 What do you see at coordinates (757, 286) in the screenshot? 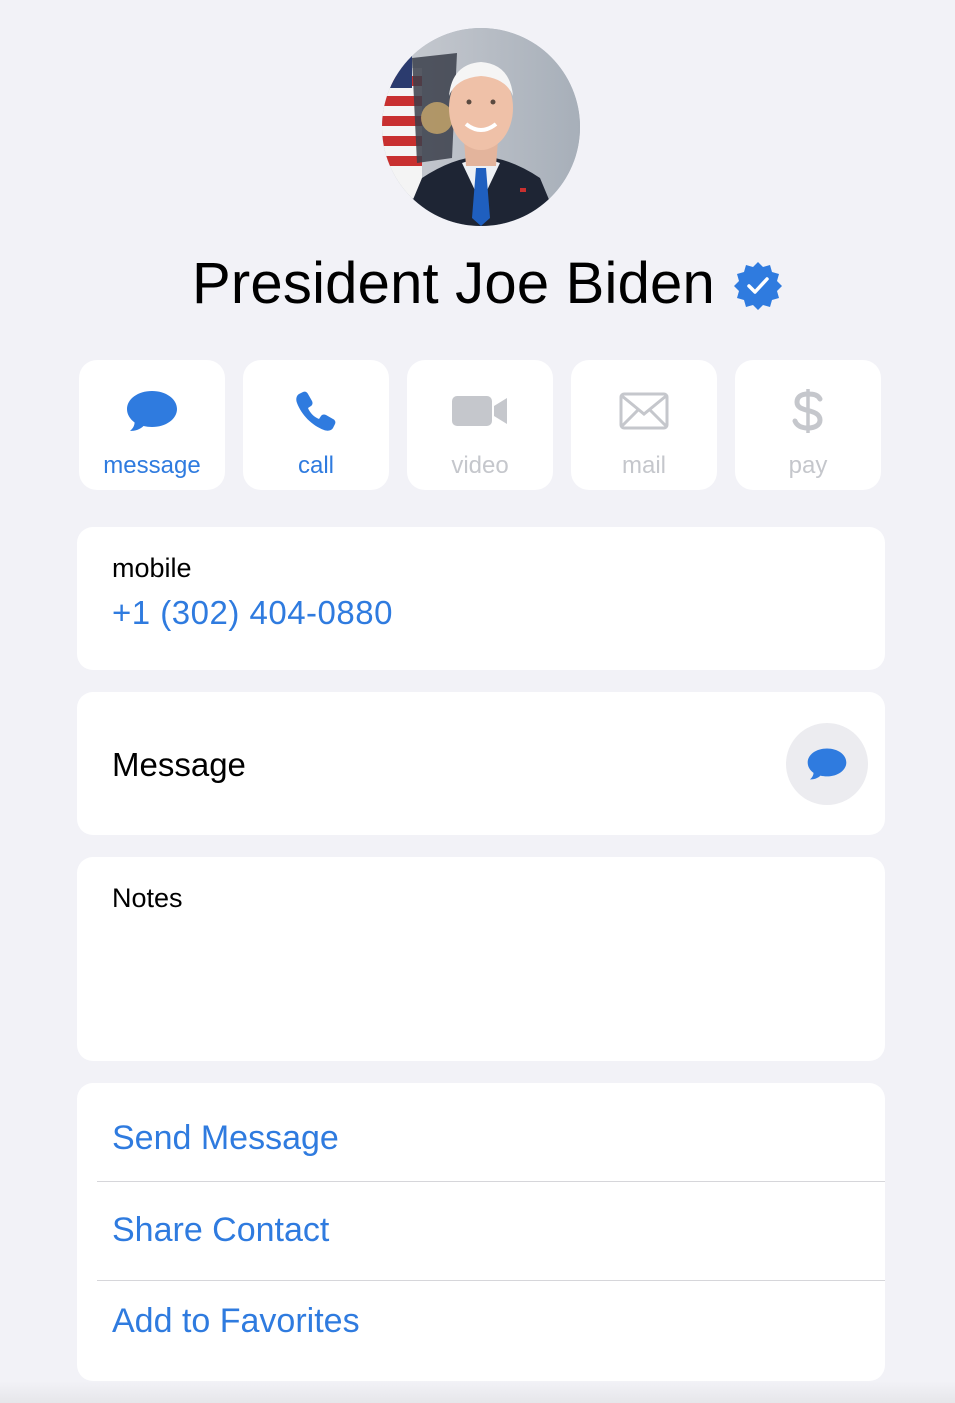
I see `verified-badge-icon` at bounding box center [757, 286].